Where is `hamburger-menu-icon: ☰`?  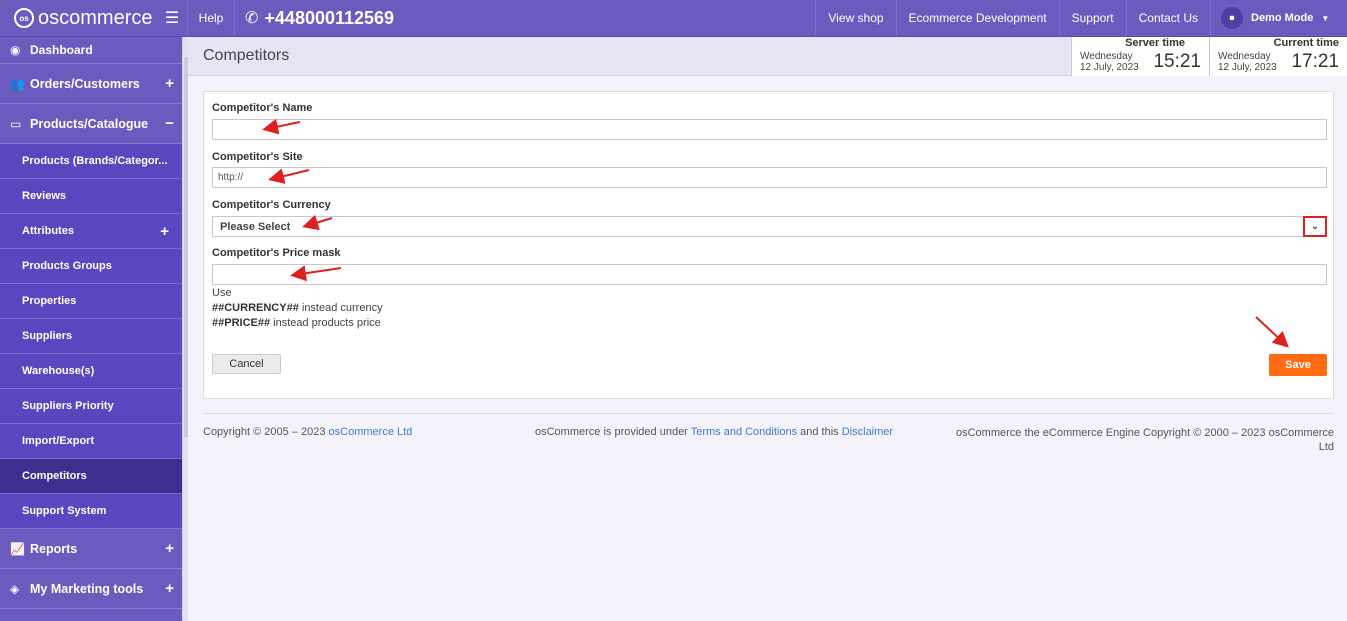
hamburger-menu-icon: ☰ is located at coordinates (172, 18).